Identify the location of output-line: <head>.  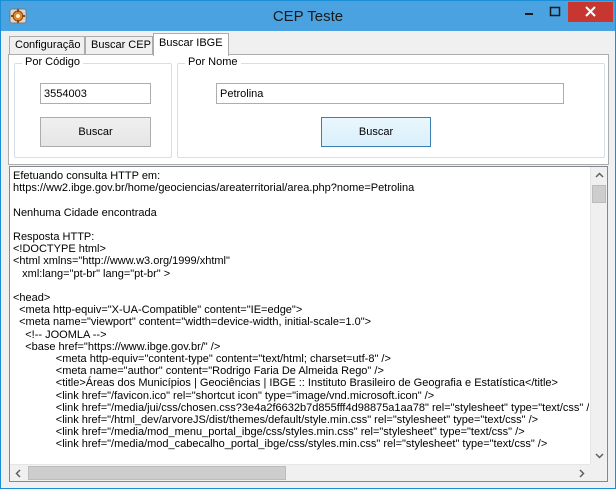
(32, 298).